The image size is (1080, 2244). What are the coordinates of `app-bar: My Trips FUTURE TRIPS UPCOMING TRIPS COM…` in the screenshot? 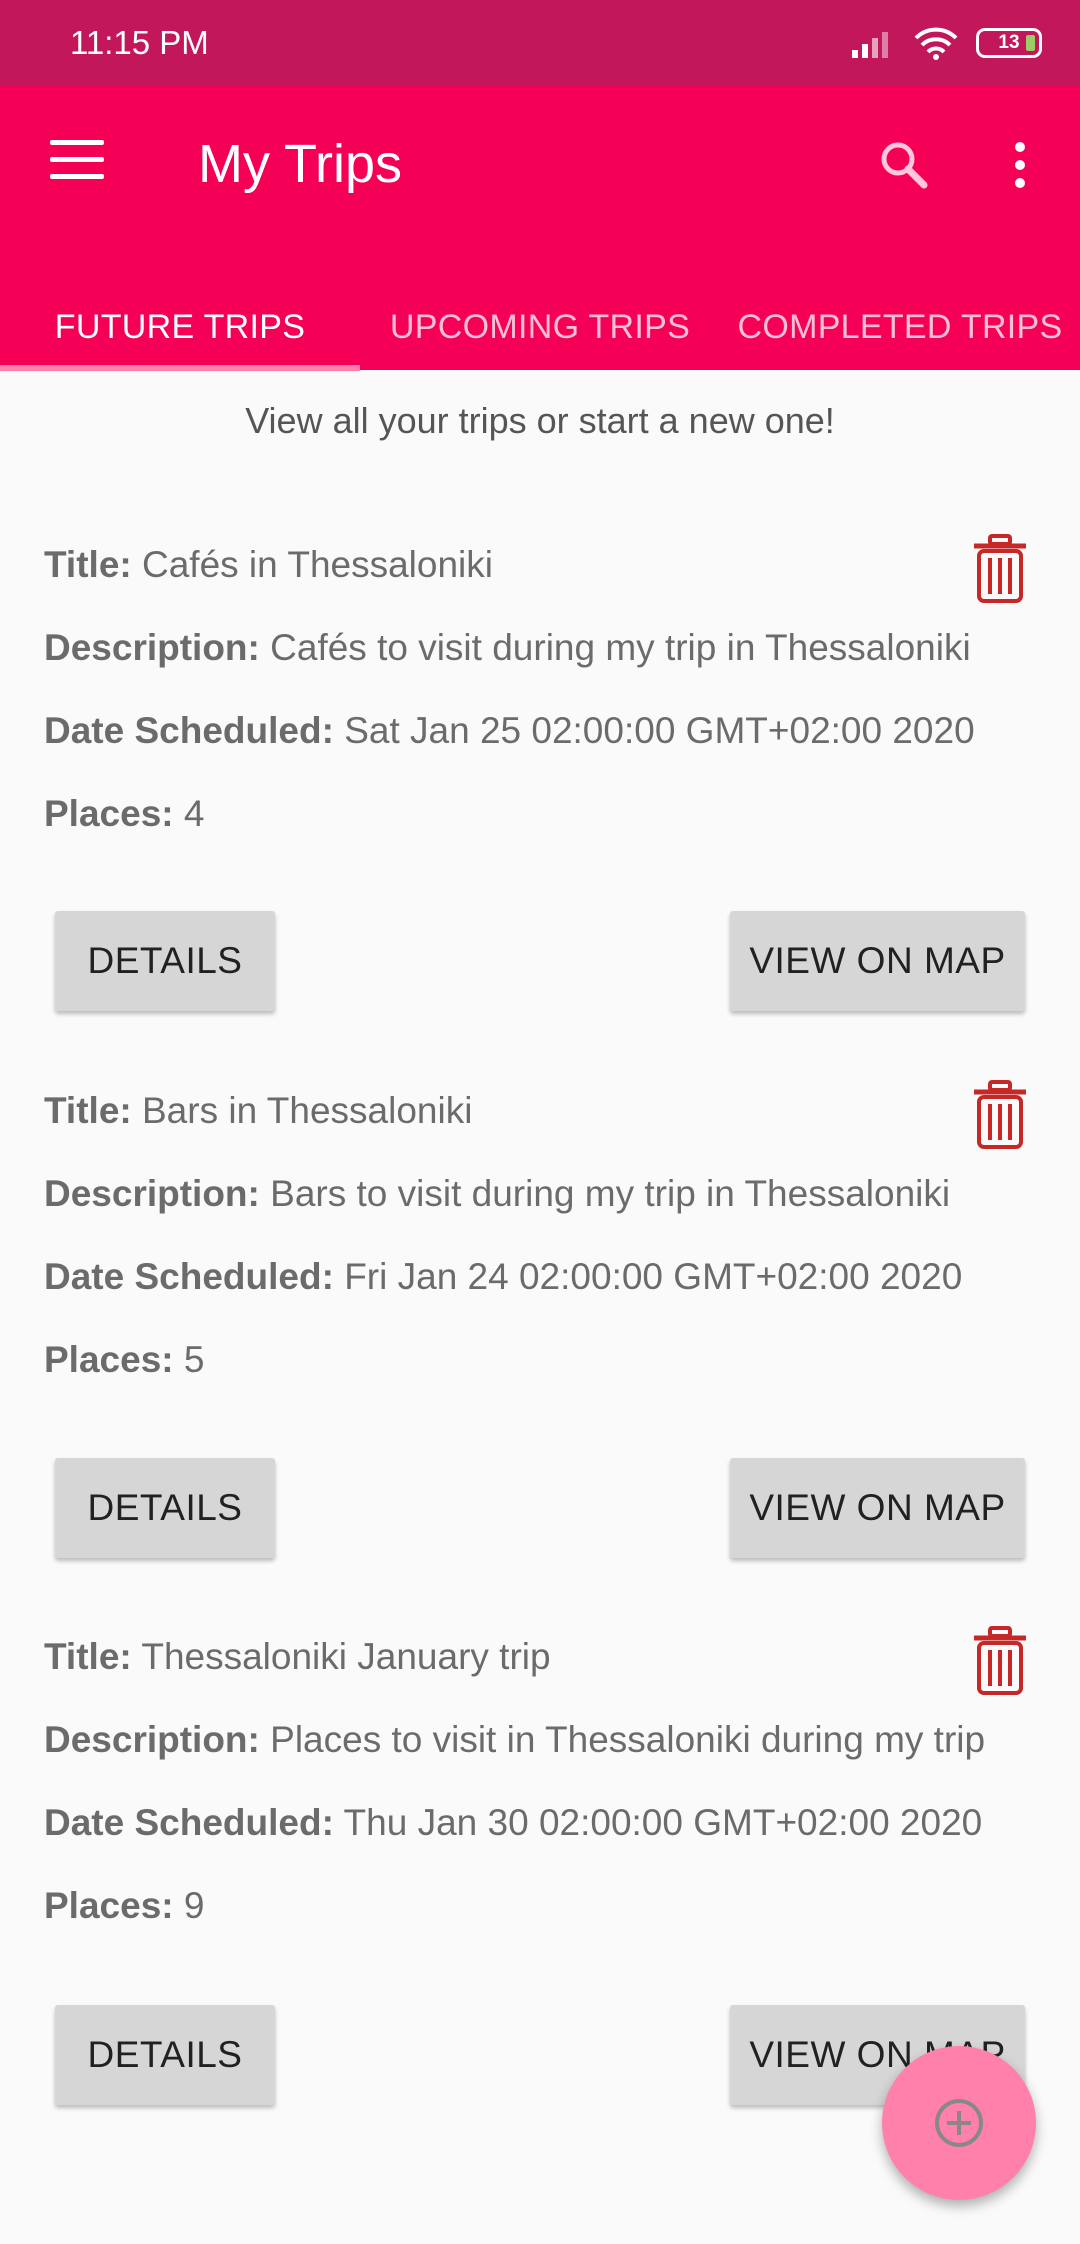 It's located at (540, 228).